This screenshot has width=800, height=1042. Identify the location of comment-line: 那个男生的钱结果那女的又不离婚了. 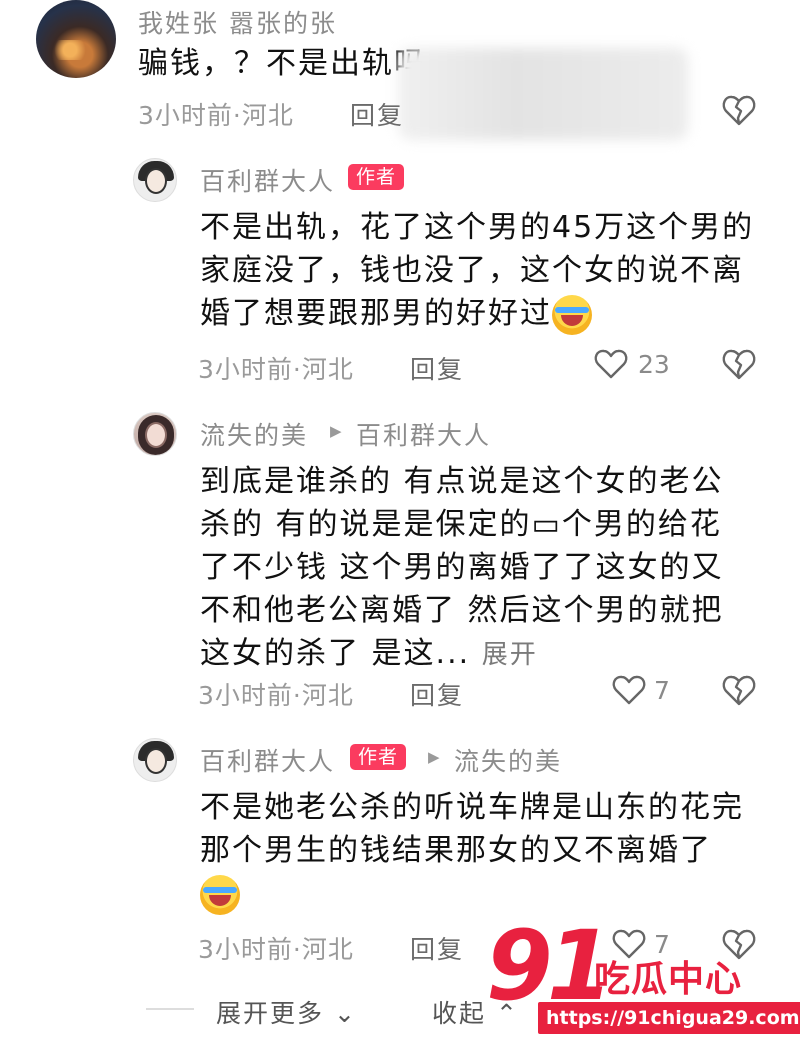
(456, 850).